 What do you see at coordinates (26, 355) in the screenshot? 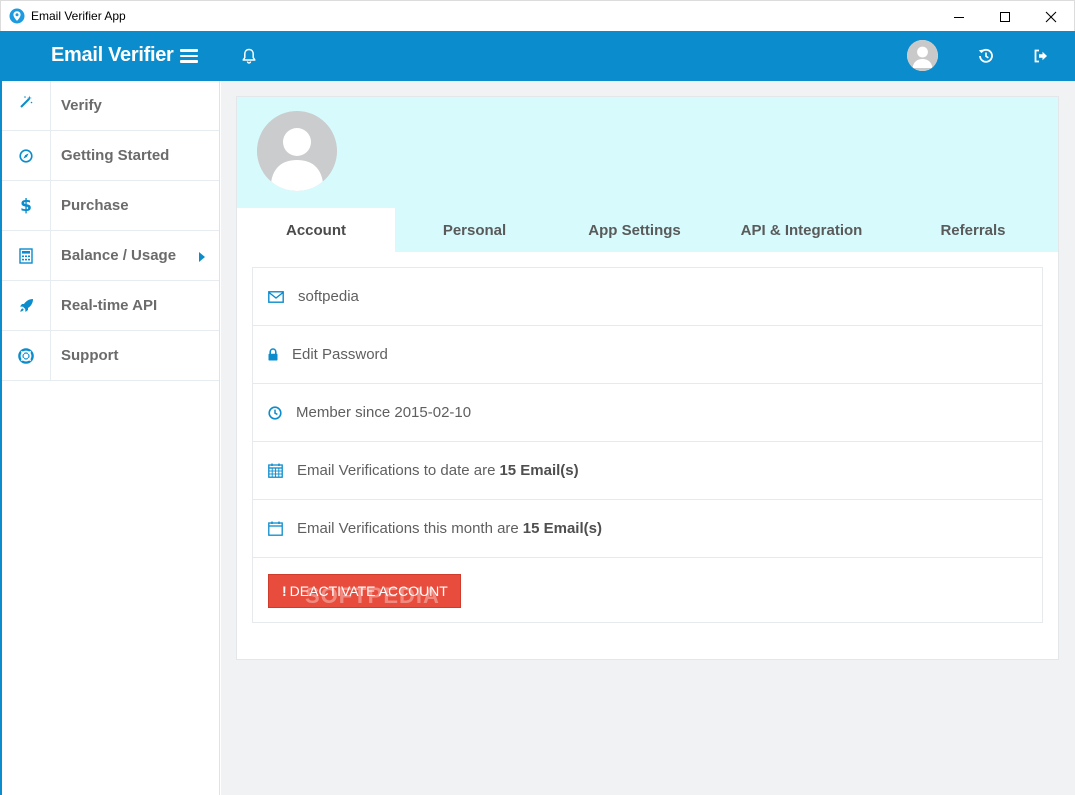
I see `lifebuoy-icon` at bounding box center [26, 355].